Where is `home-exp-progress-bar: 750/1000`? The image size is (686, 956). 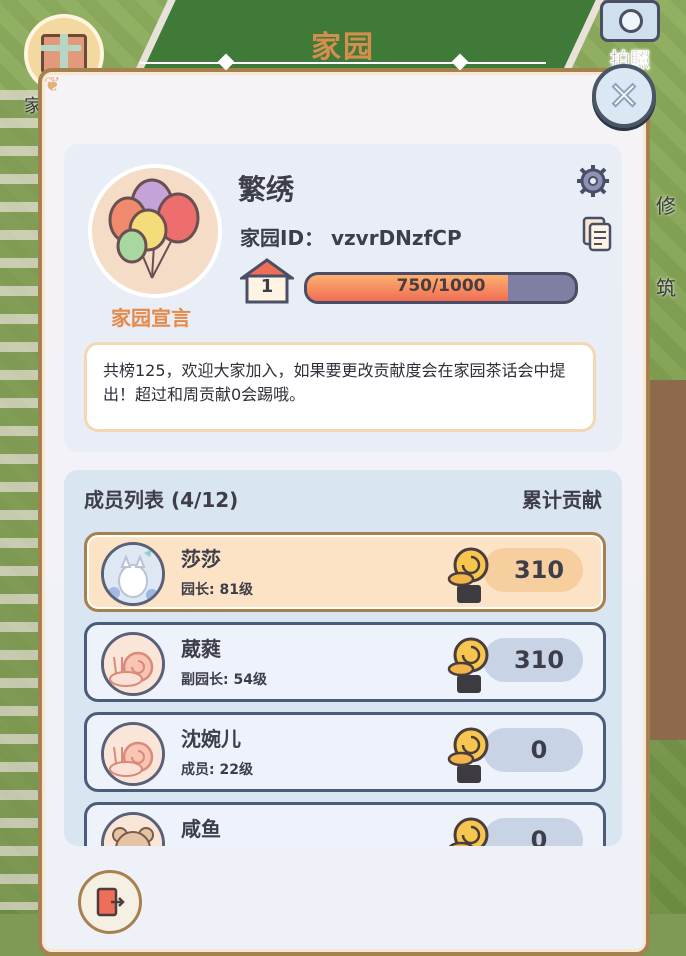 home-exp-progress-bar: 750/1000 is located at coordinates (441, 288).